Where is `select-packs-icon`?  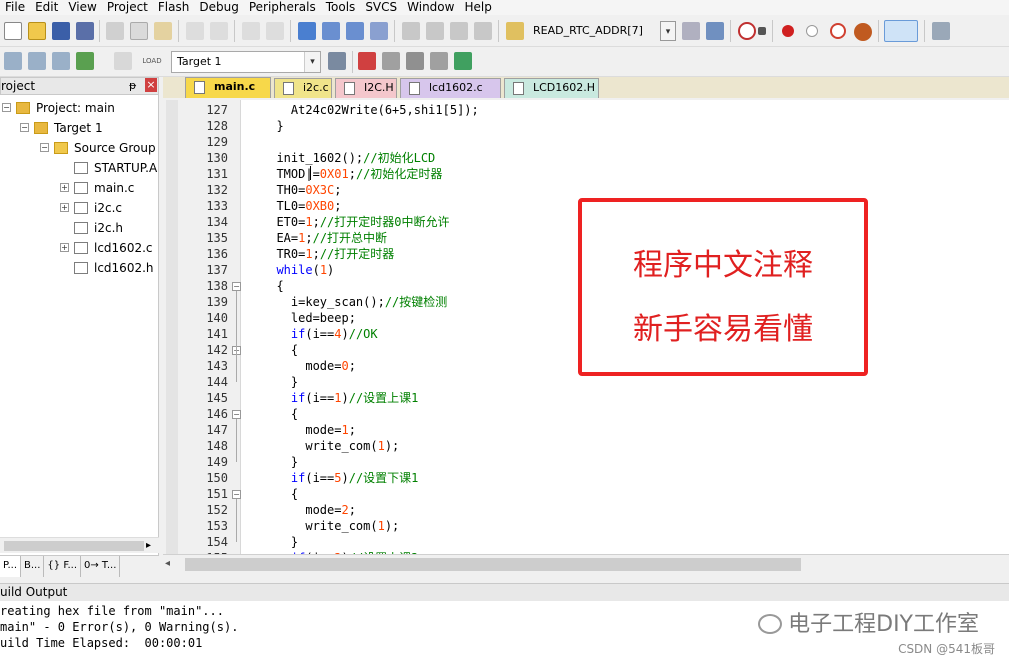
select-packs-icon is located at coordinates (415, 61).